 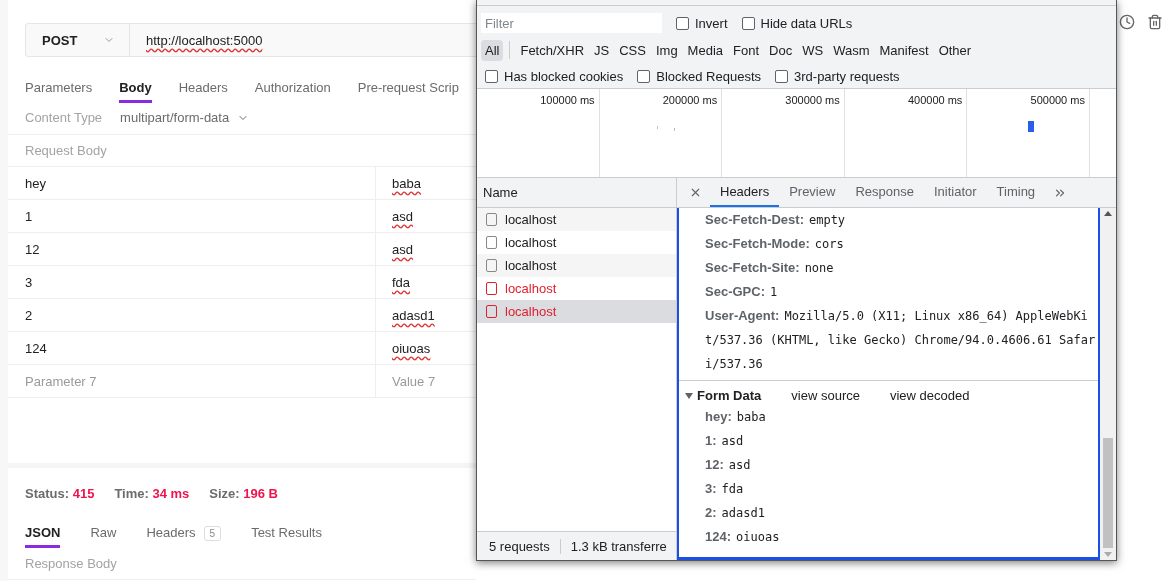 What do you see at coordinates (152, 493) in the screenshot?
I see `response-stat: Time: 34 ms` at bounding box center [152, 493].